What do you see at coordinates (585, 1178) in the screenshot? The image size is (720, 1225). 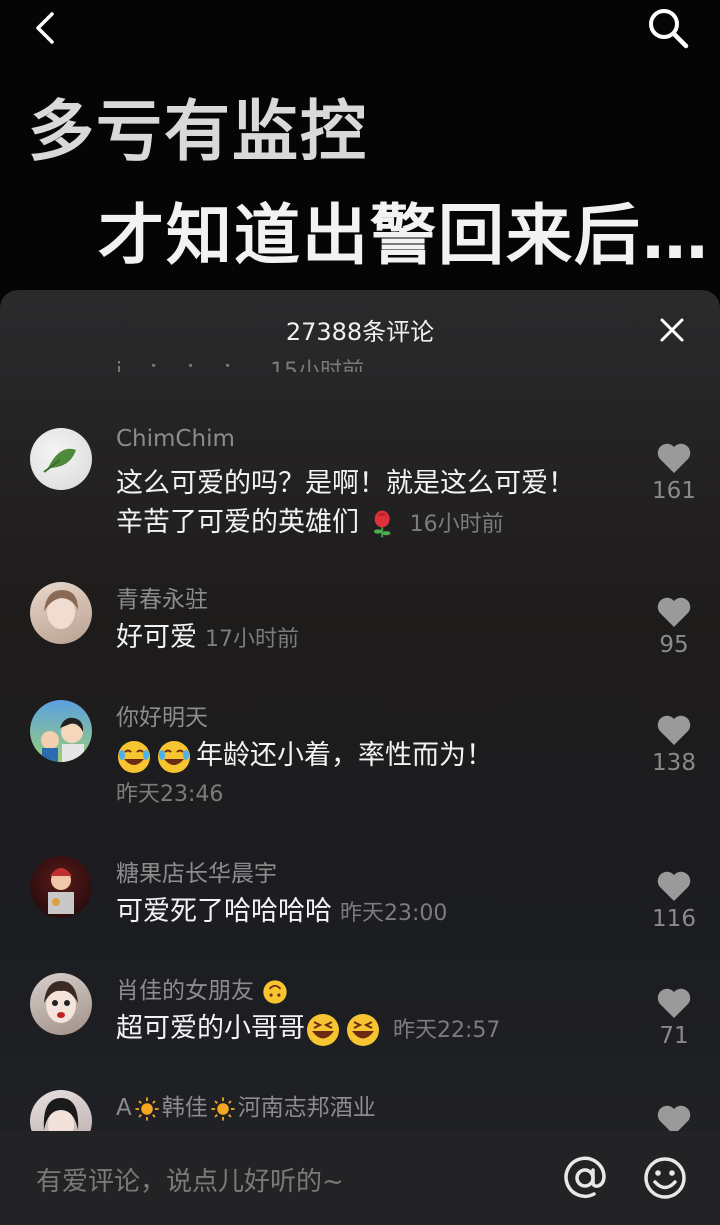 I see `at-icon` at bounding box center [585, 1178].